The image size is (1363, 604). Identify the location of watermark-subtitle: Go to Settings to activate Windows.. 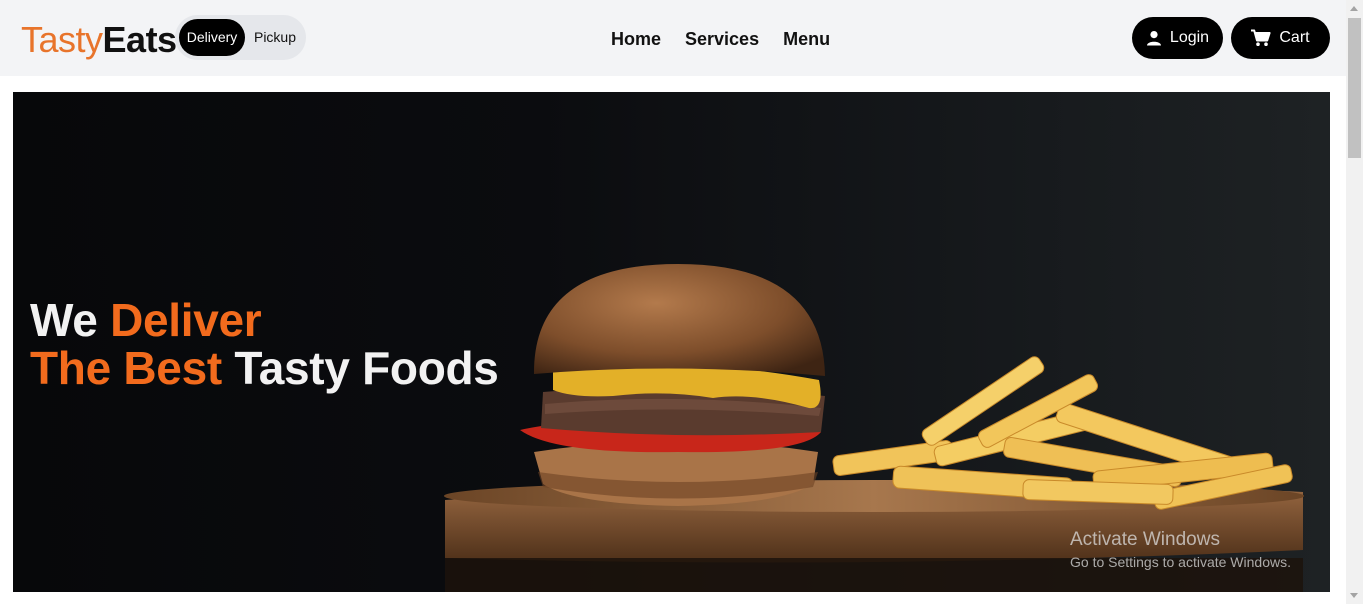
(1180, 562).